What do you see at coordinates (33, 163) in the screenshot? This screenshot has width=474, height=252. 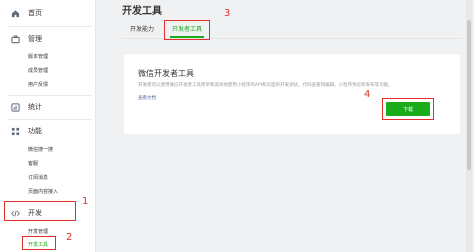 I see `sidebar-subitem-customer-service: 客服` at bounding box center [33, 163].